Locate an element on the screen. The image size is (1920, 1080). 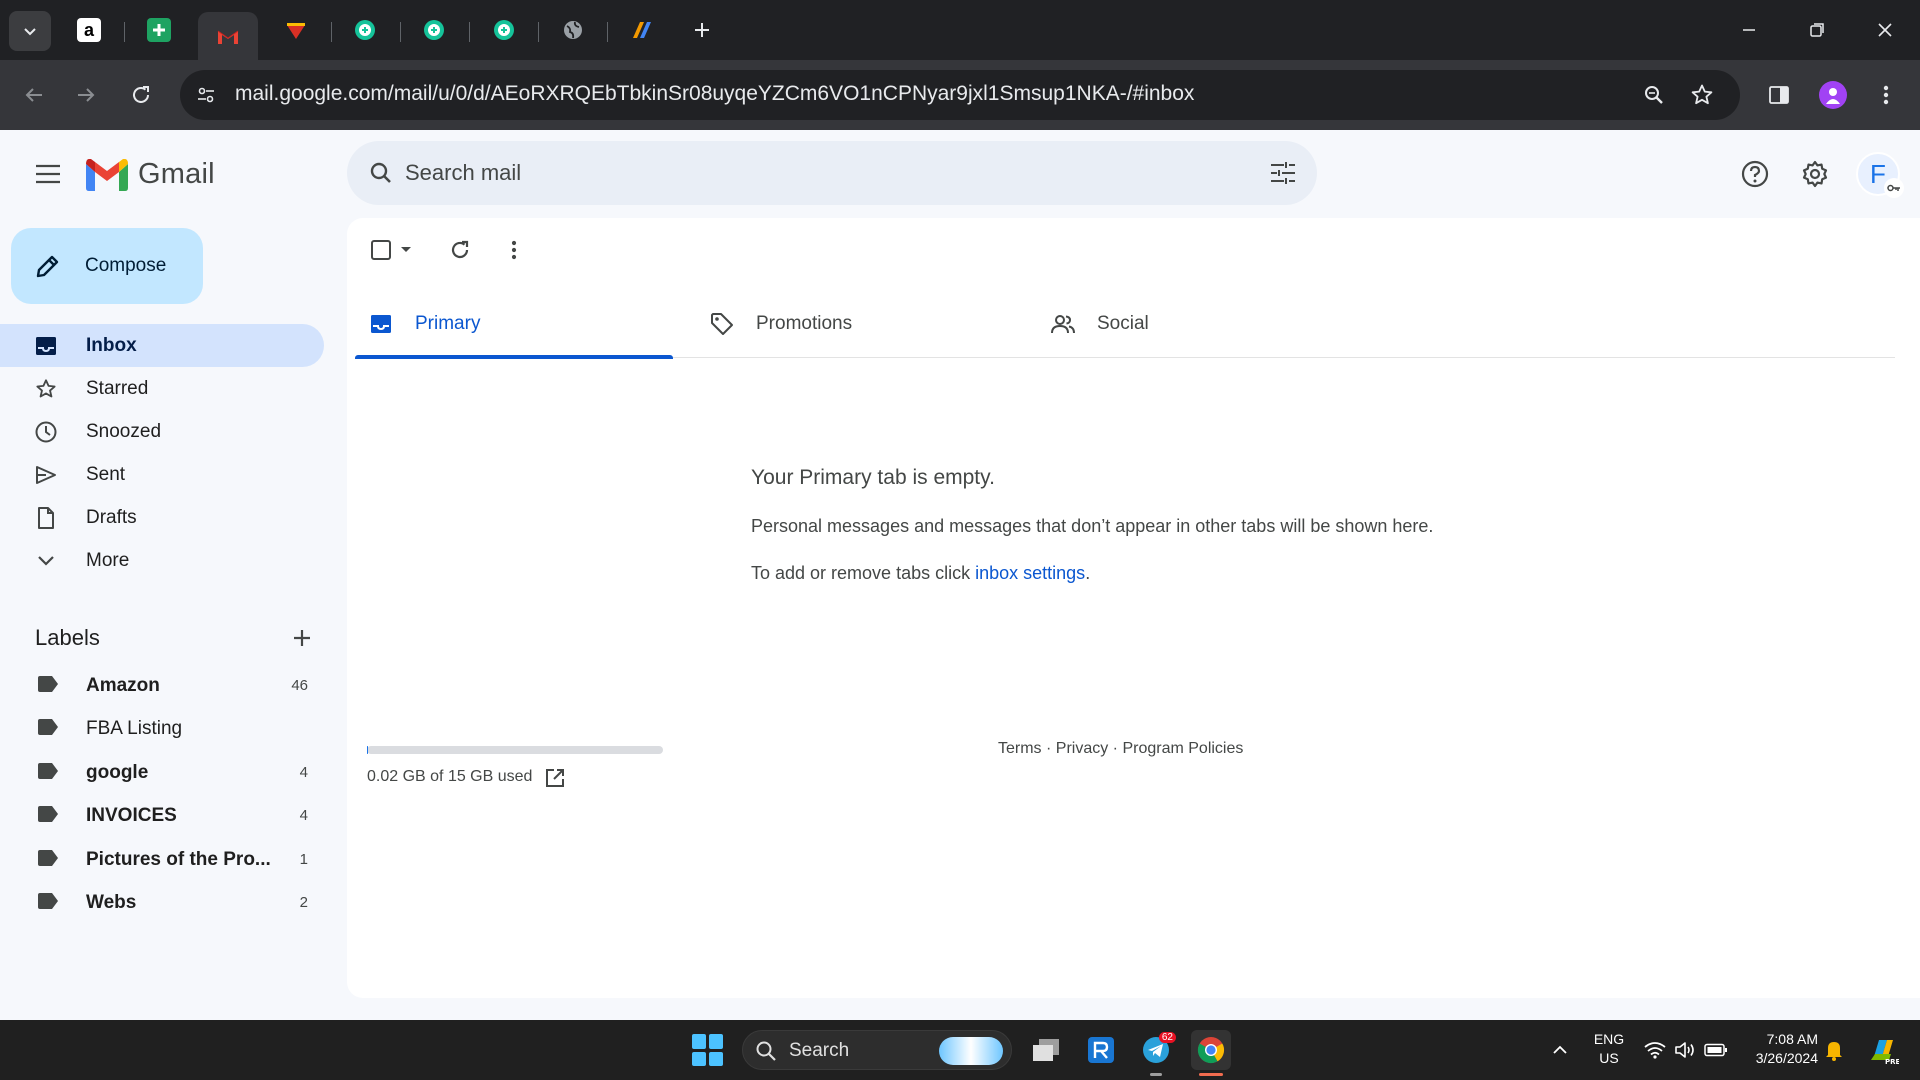
side-panel-icon is located at coordinates (1779, 95).